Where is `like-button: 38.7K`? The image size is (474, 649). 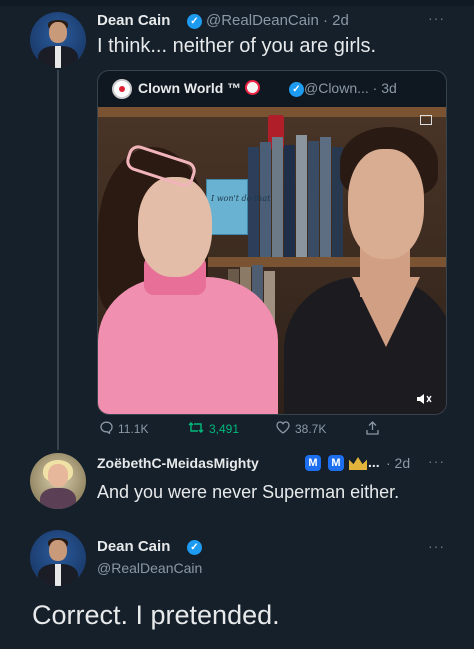
like-button: 38.7K is located at coordinates (301, 429).